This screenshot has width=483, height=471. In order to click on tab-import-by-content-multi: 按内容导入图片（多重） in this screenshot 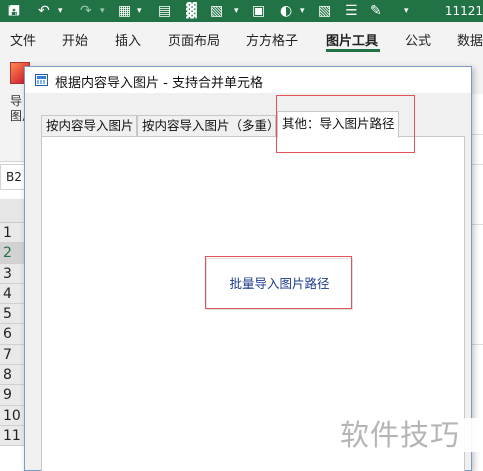, I will do `click(208, 126)`.